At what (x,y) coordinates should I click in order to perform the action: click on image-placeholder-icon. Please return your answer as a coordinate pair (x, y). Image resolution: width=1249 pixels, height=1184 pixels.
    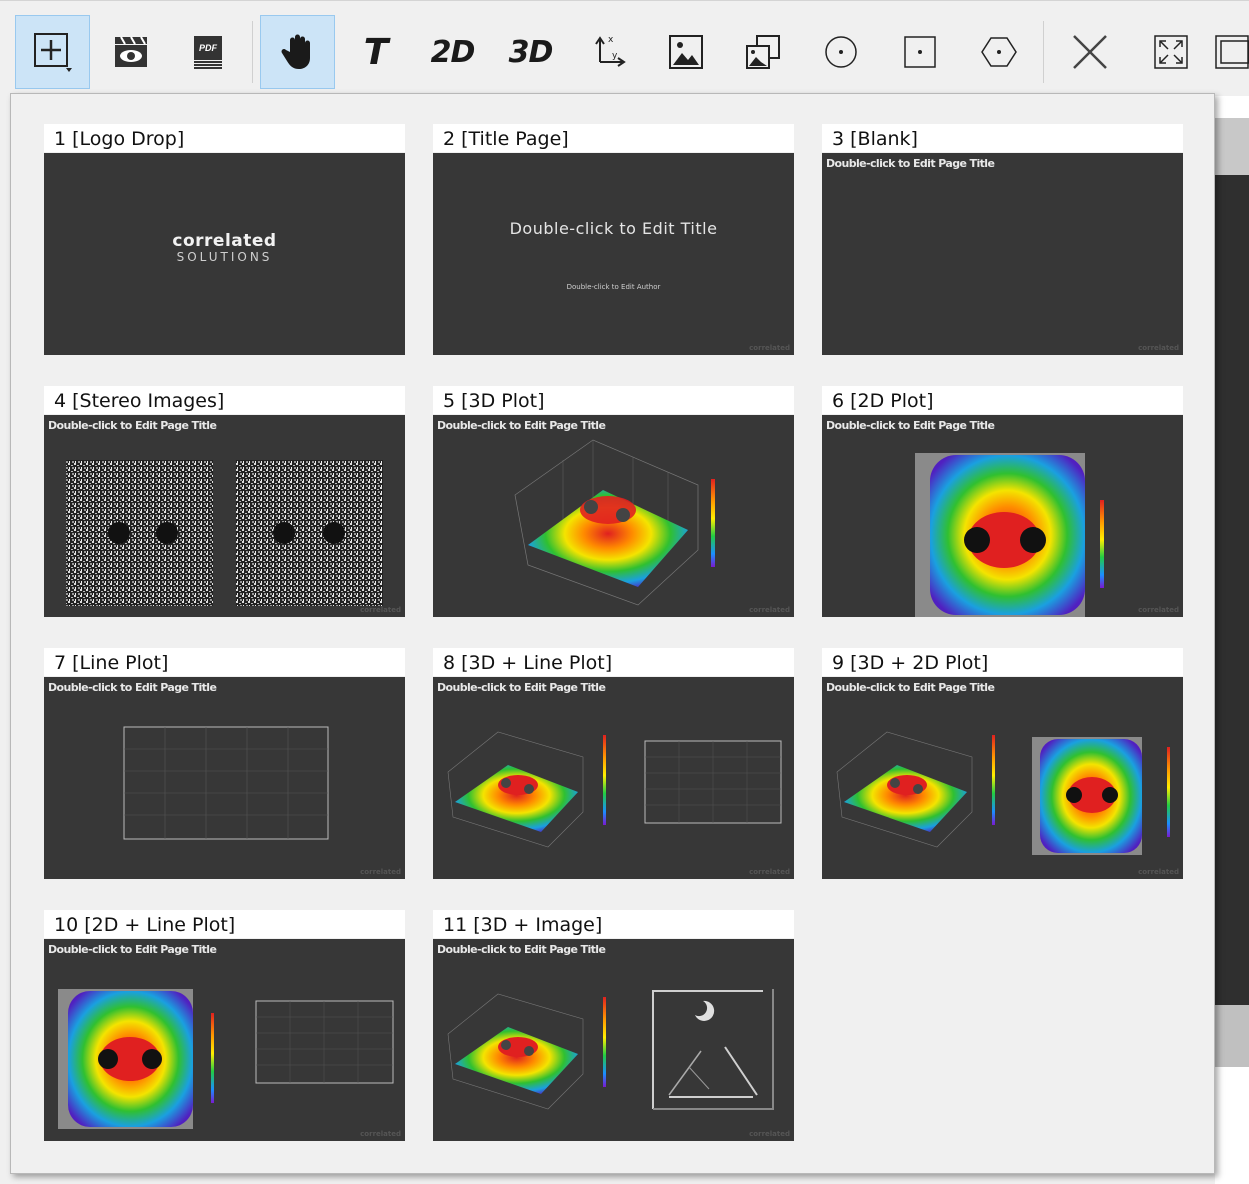
    Looking at the image, I should click on (713, 1049).